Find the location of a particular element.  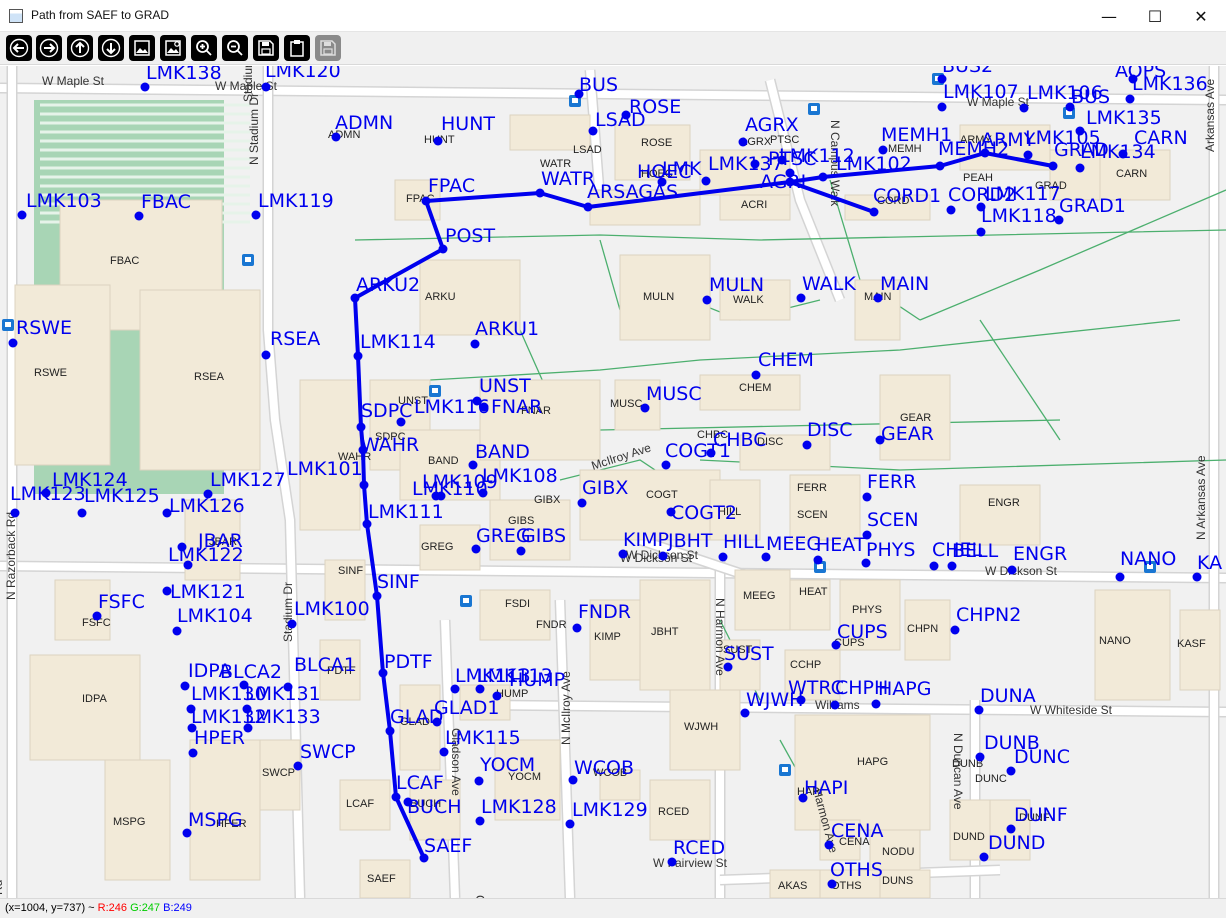

map-node: LMK111 is located at coordinates (403, 515).